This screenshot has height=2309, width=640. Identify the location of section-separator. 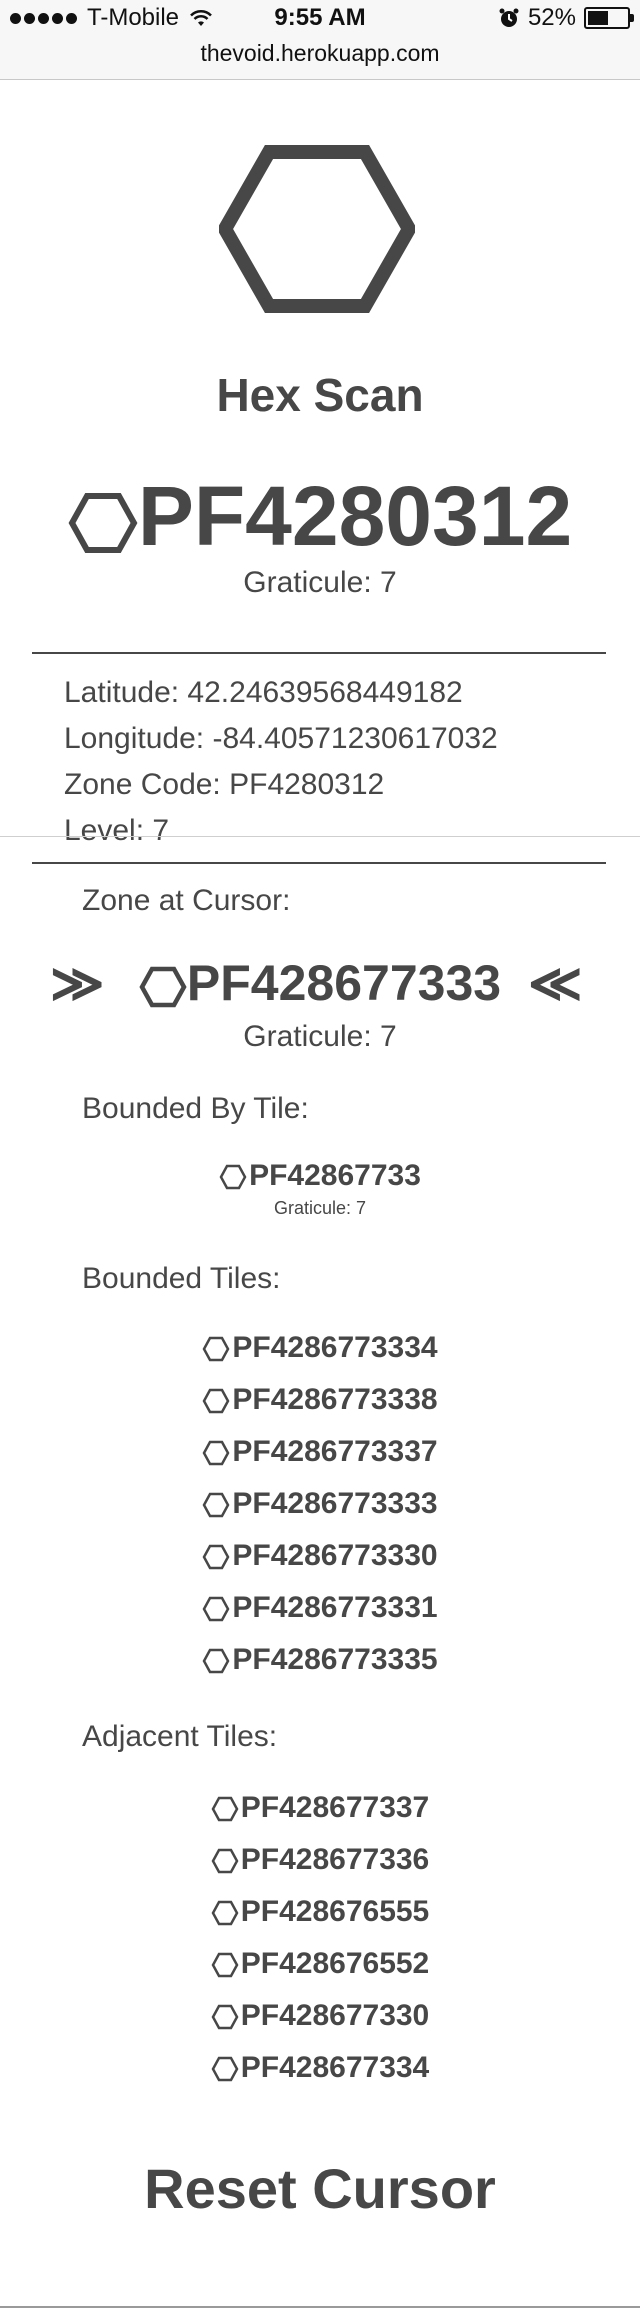
(320, 836).